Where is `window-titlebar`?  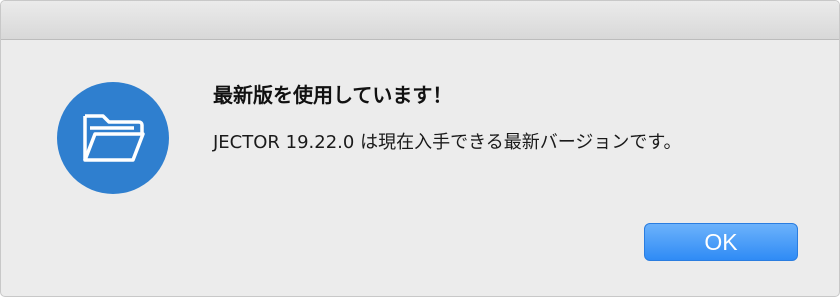 window-titlebar is located at coordinates (420, 20).